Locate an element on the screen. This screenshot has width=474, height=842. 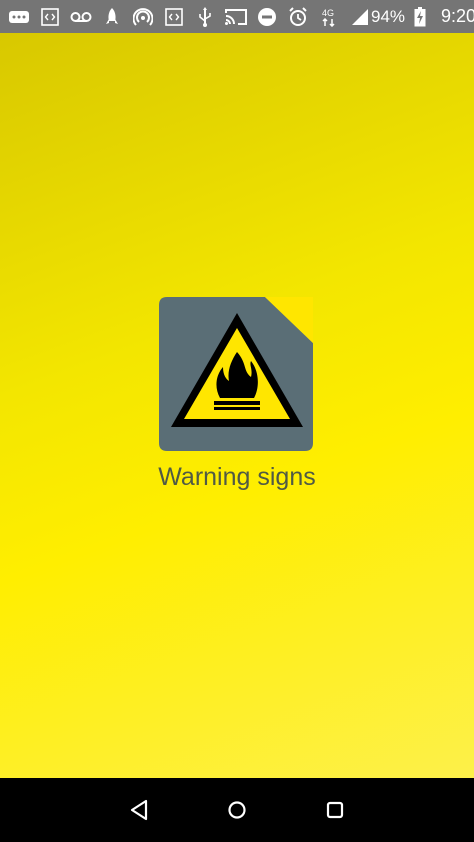
battery-charging-icon is located at coordinates (420, 17).